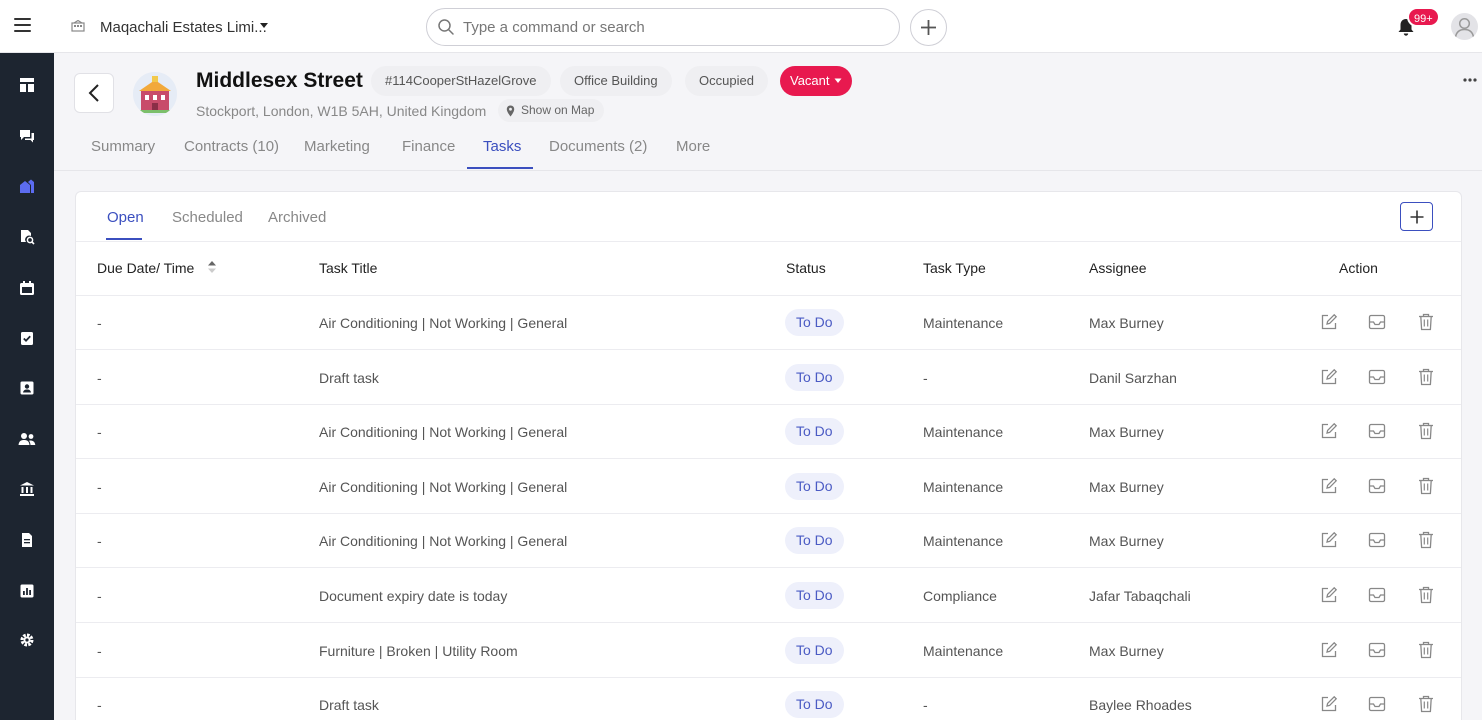 The image size is (1482, 720). Describe the element at coordinates (297, 217) in the screenshot. I see `subtab-archived: Archived` at that location.